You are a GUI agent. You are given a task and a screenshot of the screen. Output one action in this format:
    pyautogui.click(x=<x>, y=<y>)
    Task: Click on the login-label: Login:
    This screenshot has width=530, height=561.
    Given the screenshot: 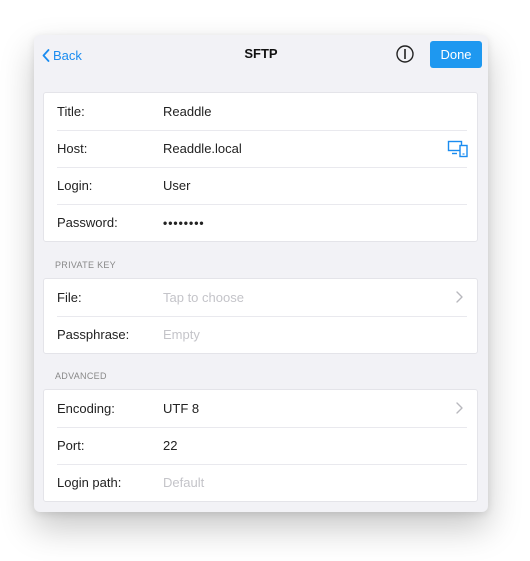 What is the action you would take?
    pyautogui.click(x=75, y=185)
    